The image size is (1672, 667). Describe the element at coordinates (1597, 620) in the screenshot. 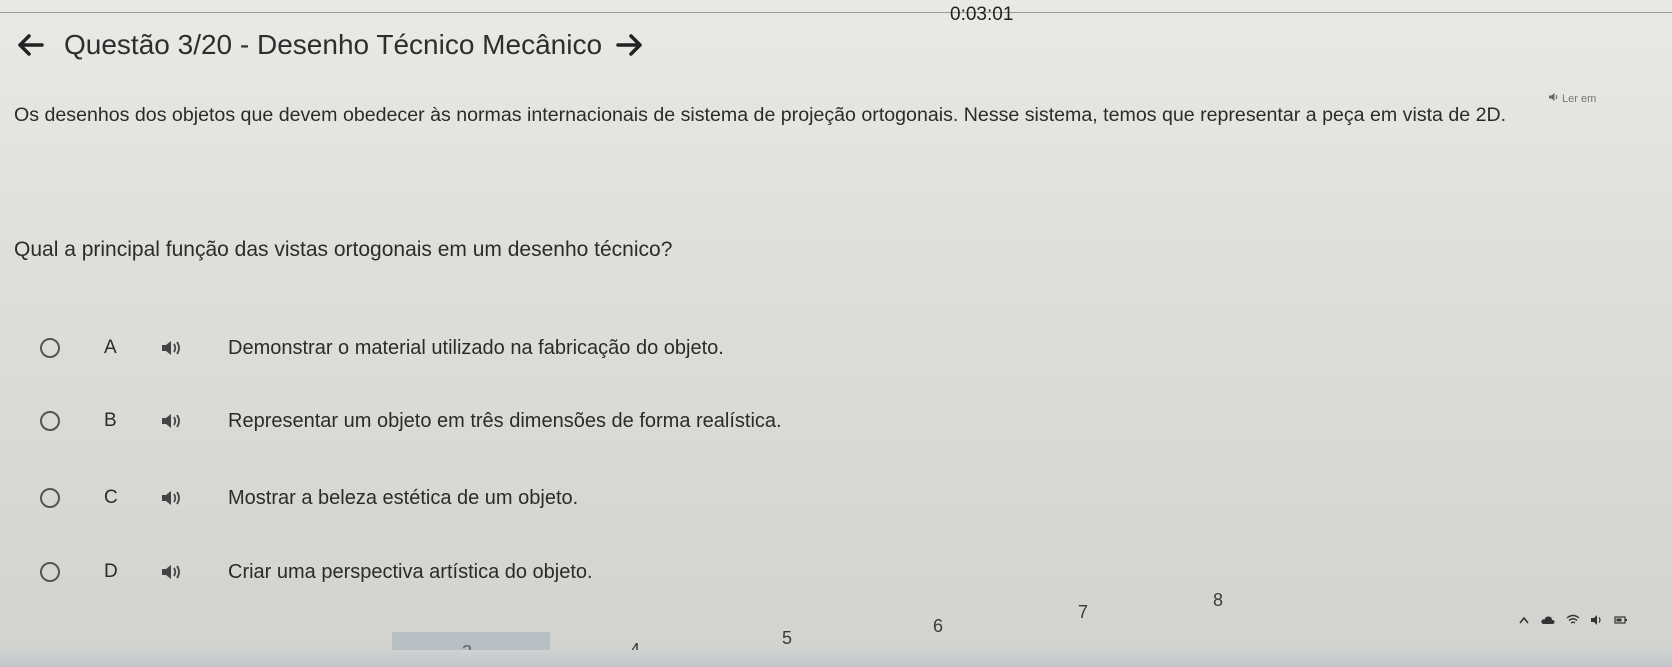

I see `volume-icon` at that location.